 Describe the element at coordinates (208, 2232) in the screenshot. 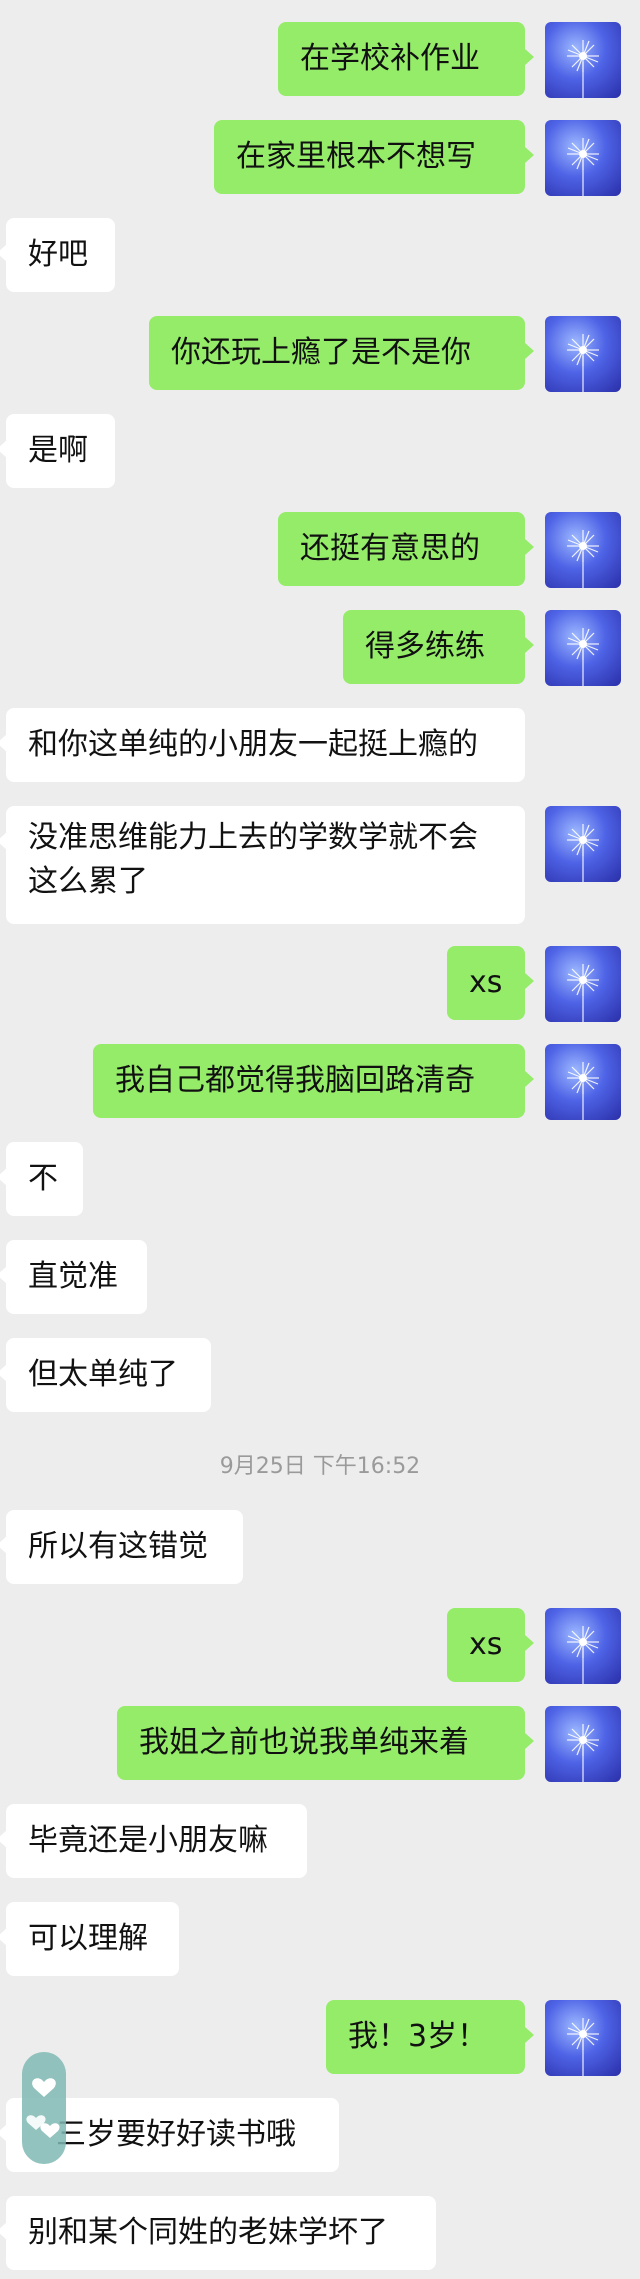

I see `message-text: 别和某个同姓的老妹学坏了` at that location.